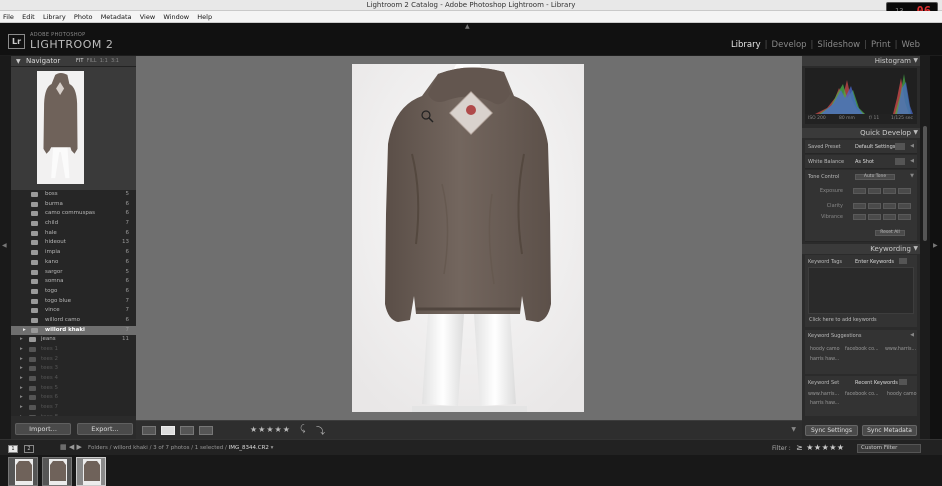 Image resolution: width=942 pixels, height=486 pixels. Describe the element at coordinates (746, 45) in the screenshot. I see `module-library: Library` at that location.